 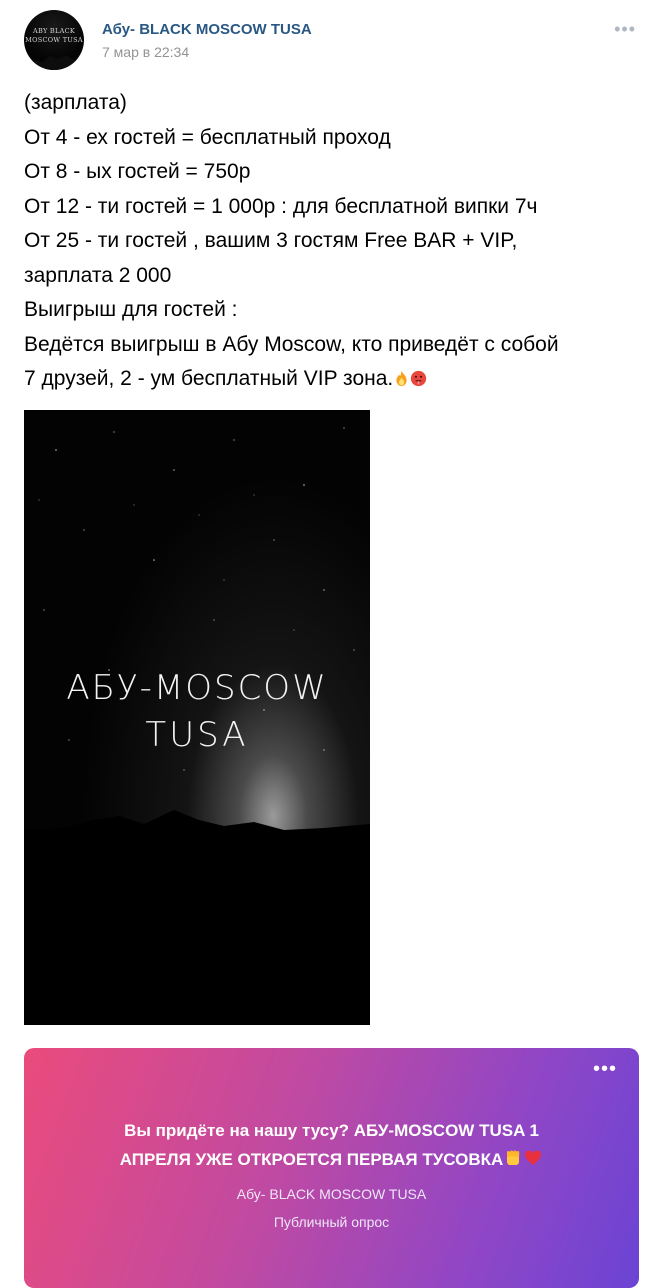 What do you see at coordinates (331, 1222) in the screenshot?
I see `poll-type: Публичный опрос` at bounding box center [331, 1222].